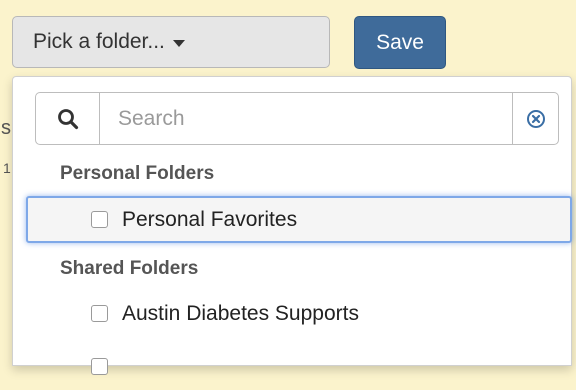  What do you see at coordinates (400, 42) in the screenshot?
I see `save-button: Save` at bounding box center [400, 42].